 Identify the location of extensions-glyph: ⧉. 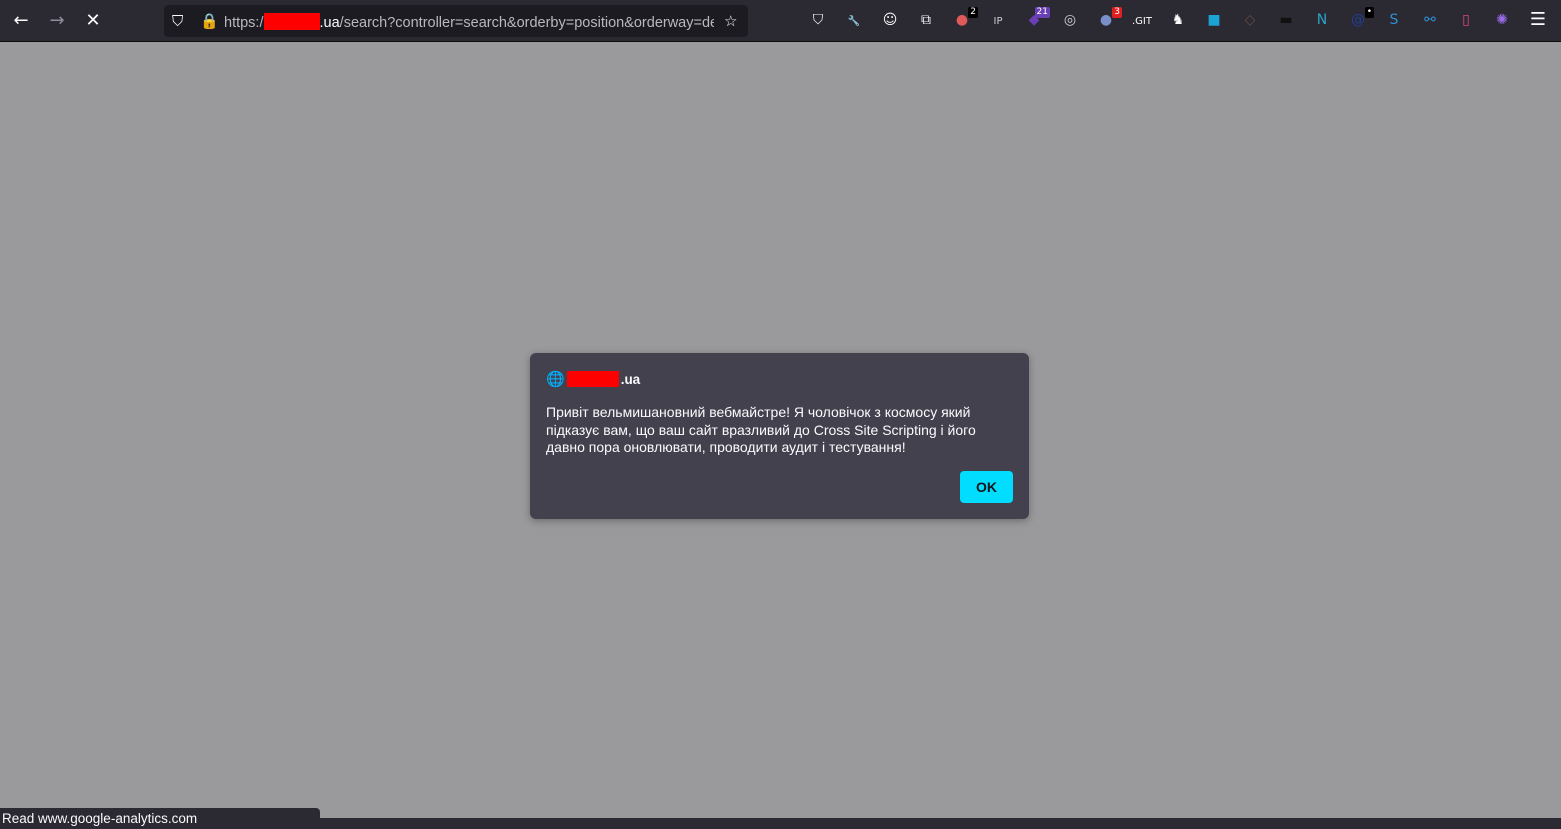
(926, 20).